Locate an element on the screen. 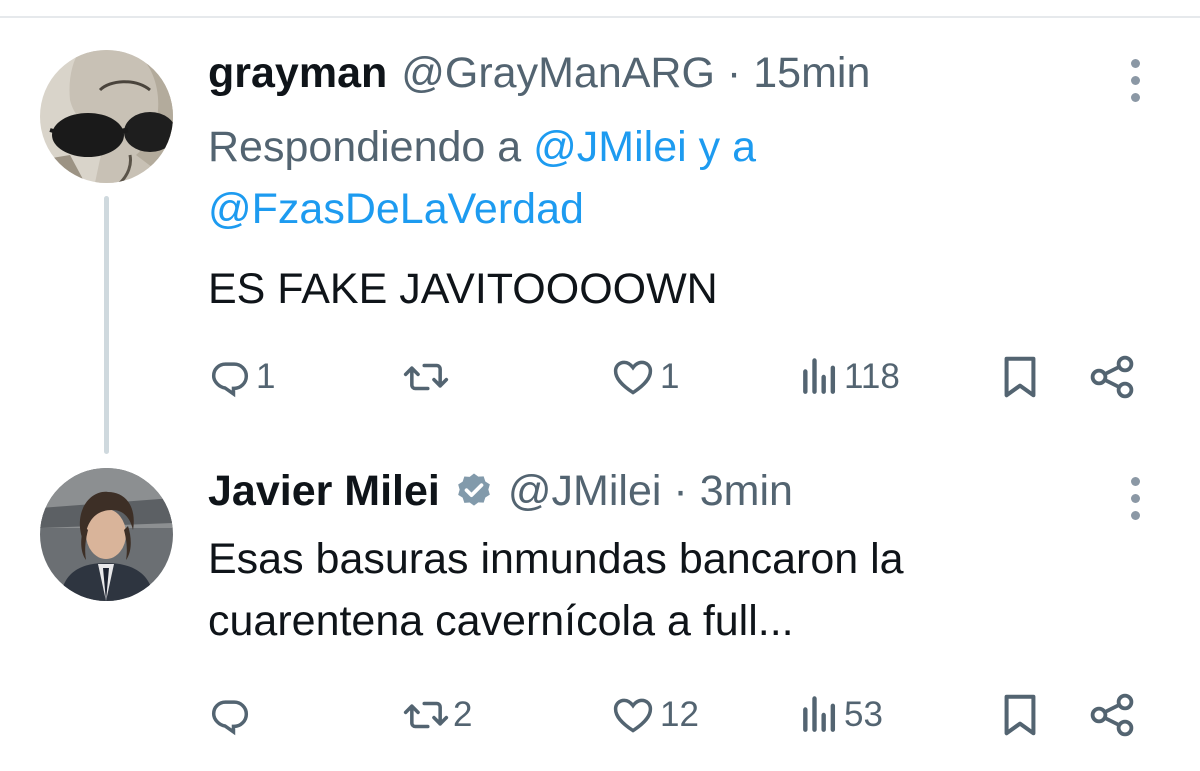 This screenshot has height=771, width=1200. user-handle: @GrayManARG is located at coordinates (558, 73).